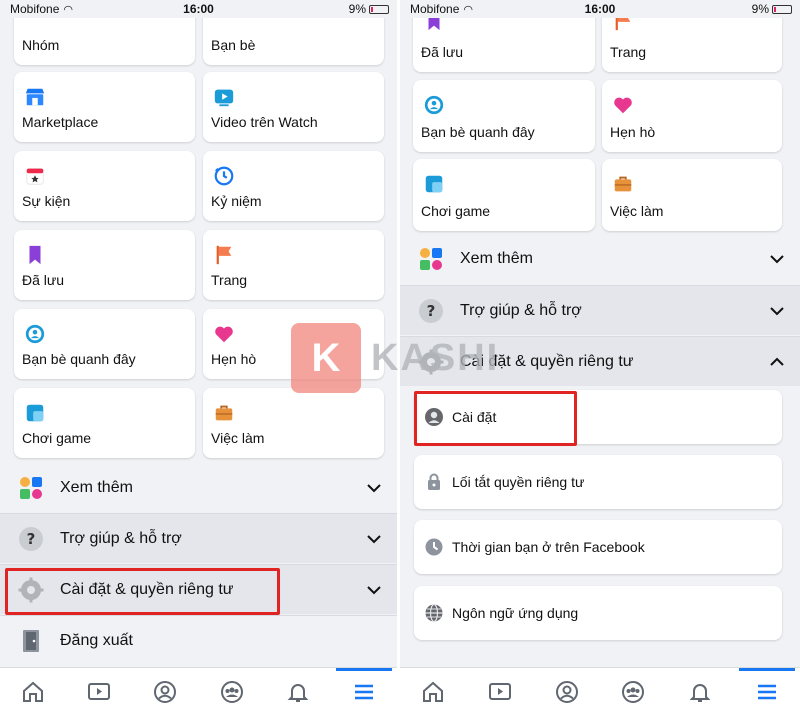  I want to click on shortcut-tile-dating: Hẹn hò, so click(692, 116).